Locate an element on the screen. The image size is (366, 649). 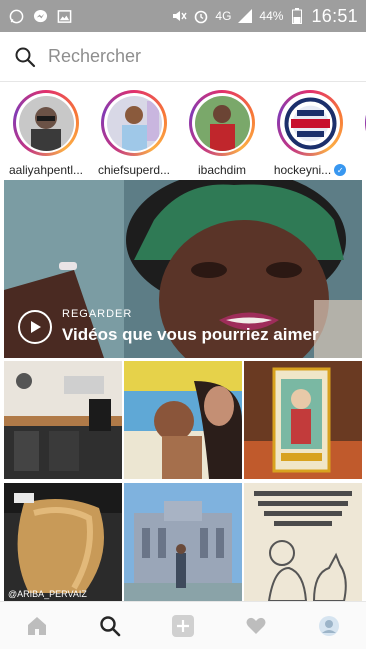
messenger-icon is located at coordinates (40, 16).